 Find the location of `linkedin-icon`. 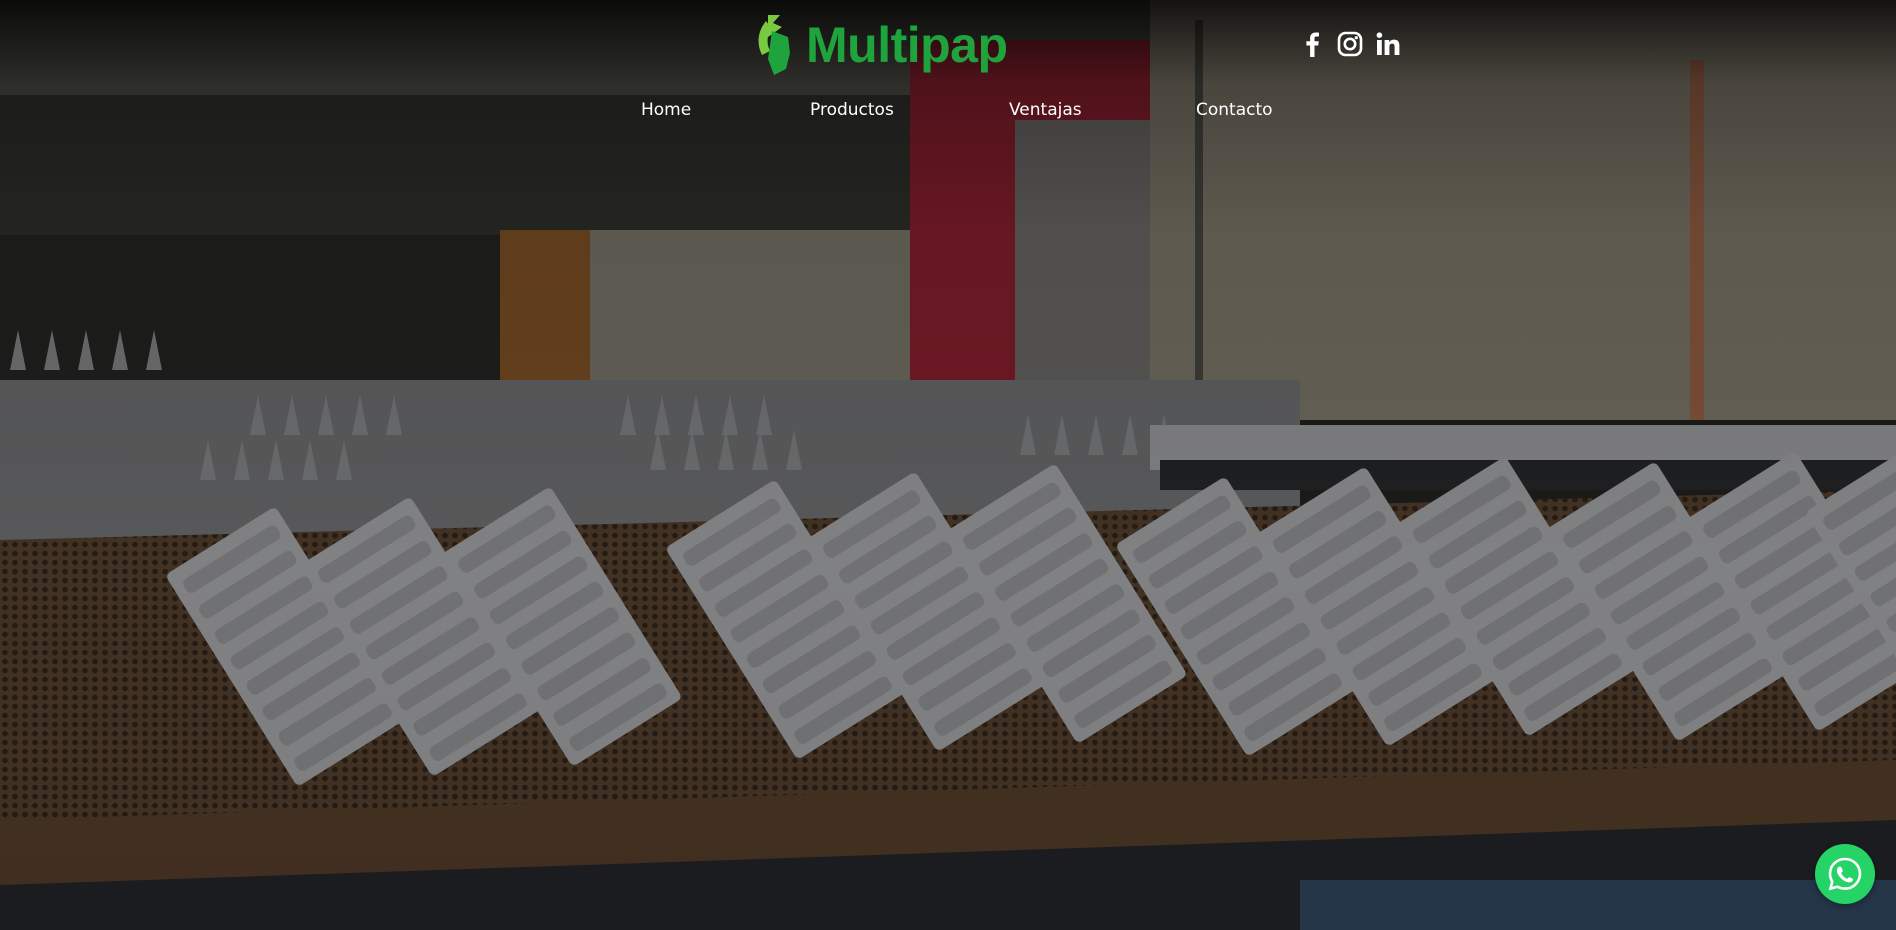

linkedin-icon is located at coordinates (1388, 44).